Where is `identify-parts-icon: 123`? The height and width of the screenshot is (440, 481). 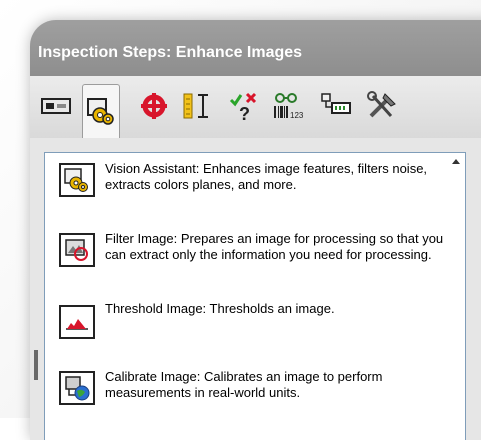 identify-parts-icon: 123 is located at coordinates (289, 106).